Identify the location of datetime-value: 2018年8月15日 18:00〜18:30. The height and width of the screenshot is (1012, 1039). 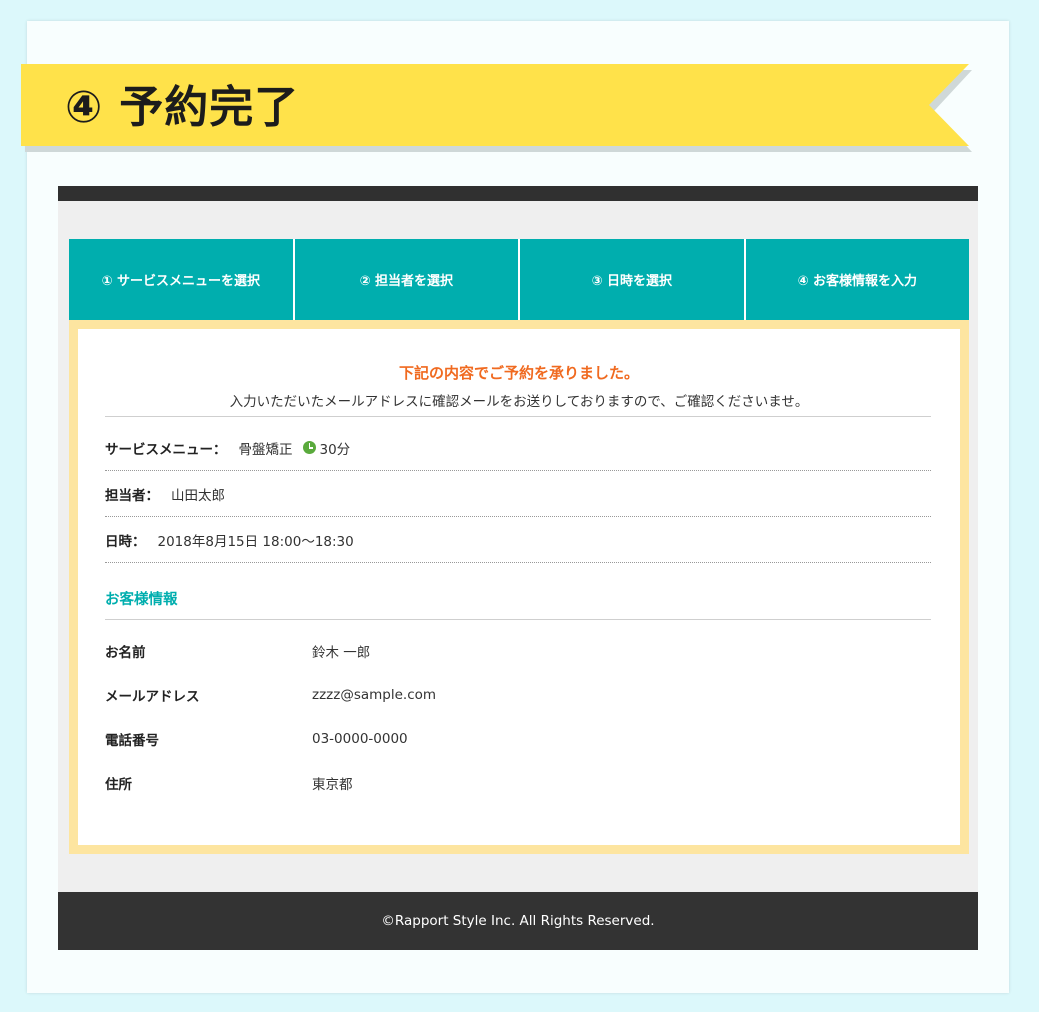
(255, 541).